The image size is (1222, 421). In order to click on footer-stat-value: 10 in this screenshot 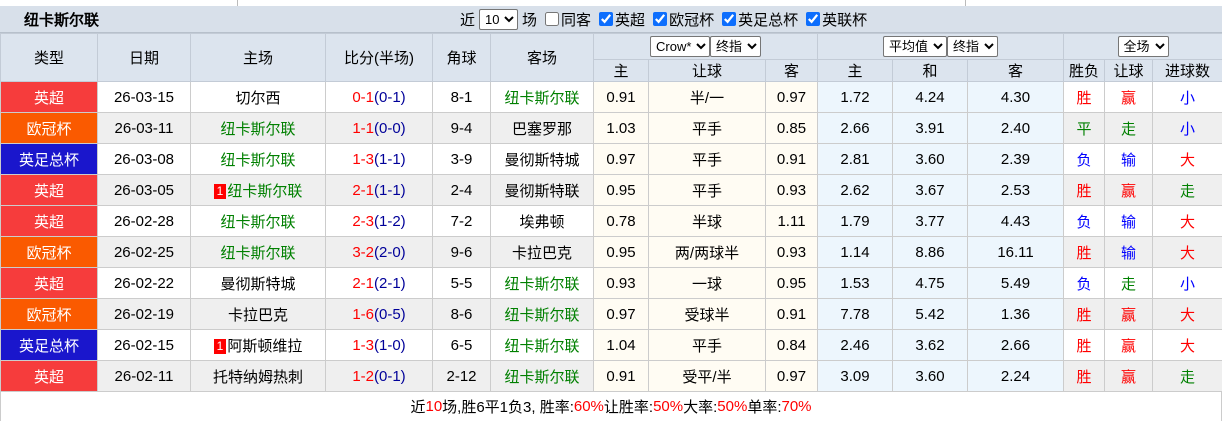, I will do `click(434, 406)`.